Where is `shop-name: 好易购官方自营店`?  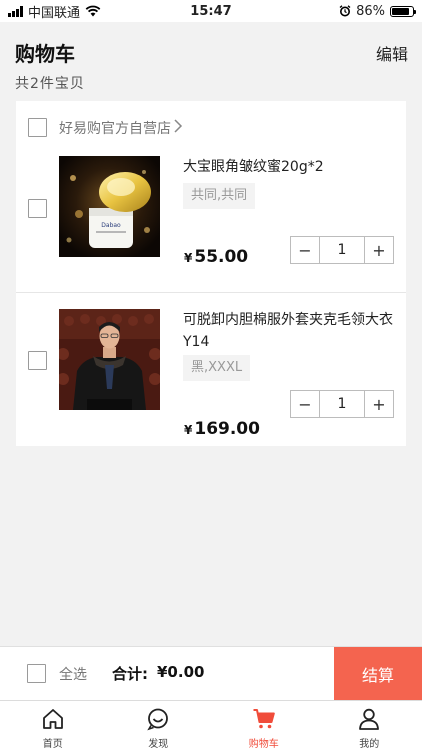
shop-name: 好易购官方自营店 is located at coordinates (115, 128).